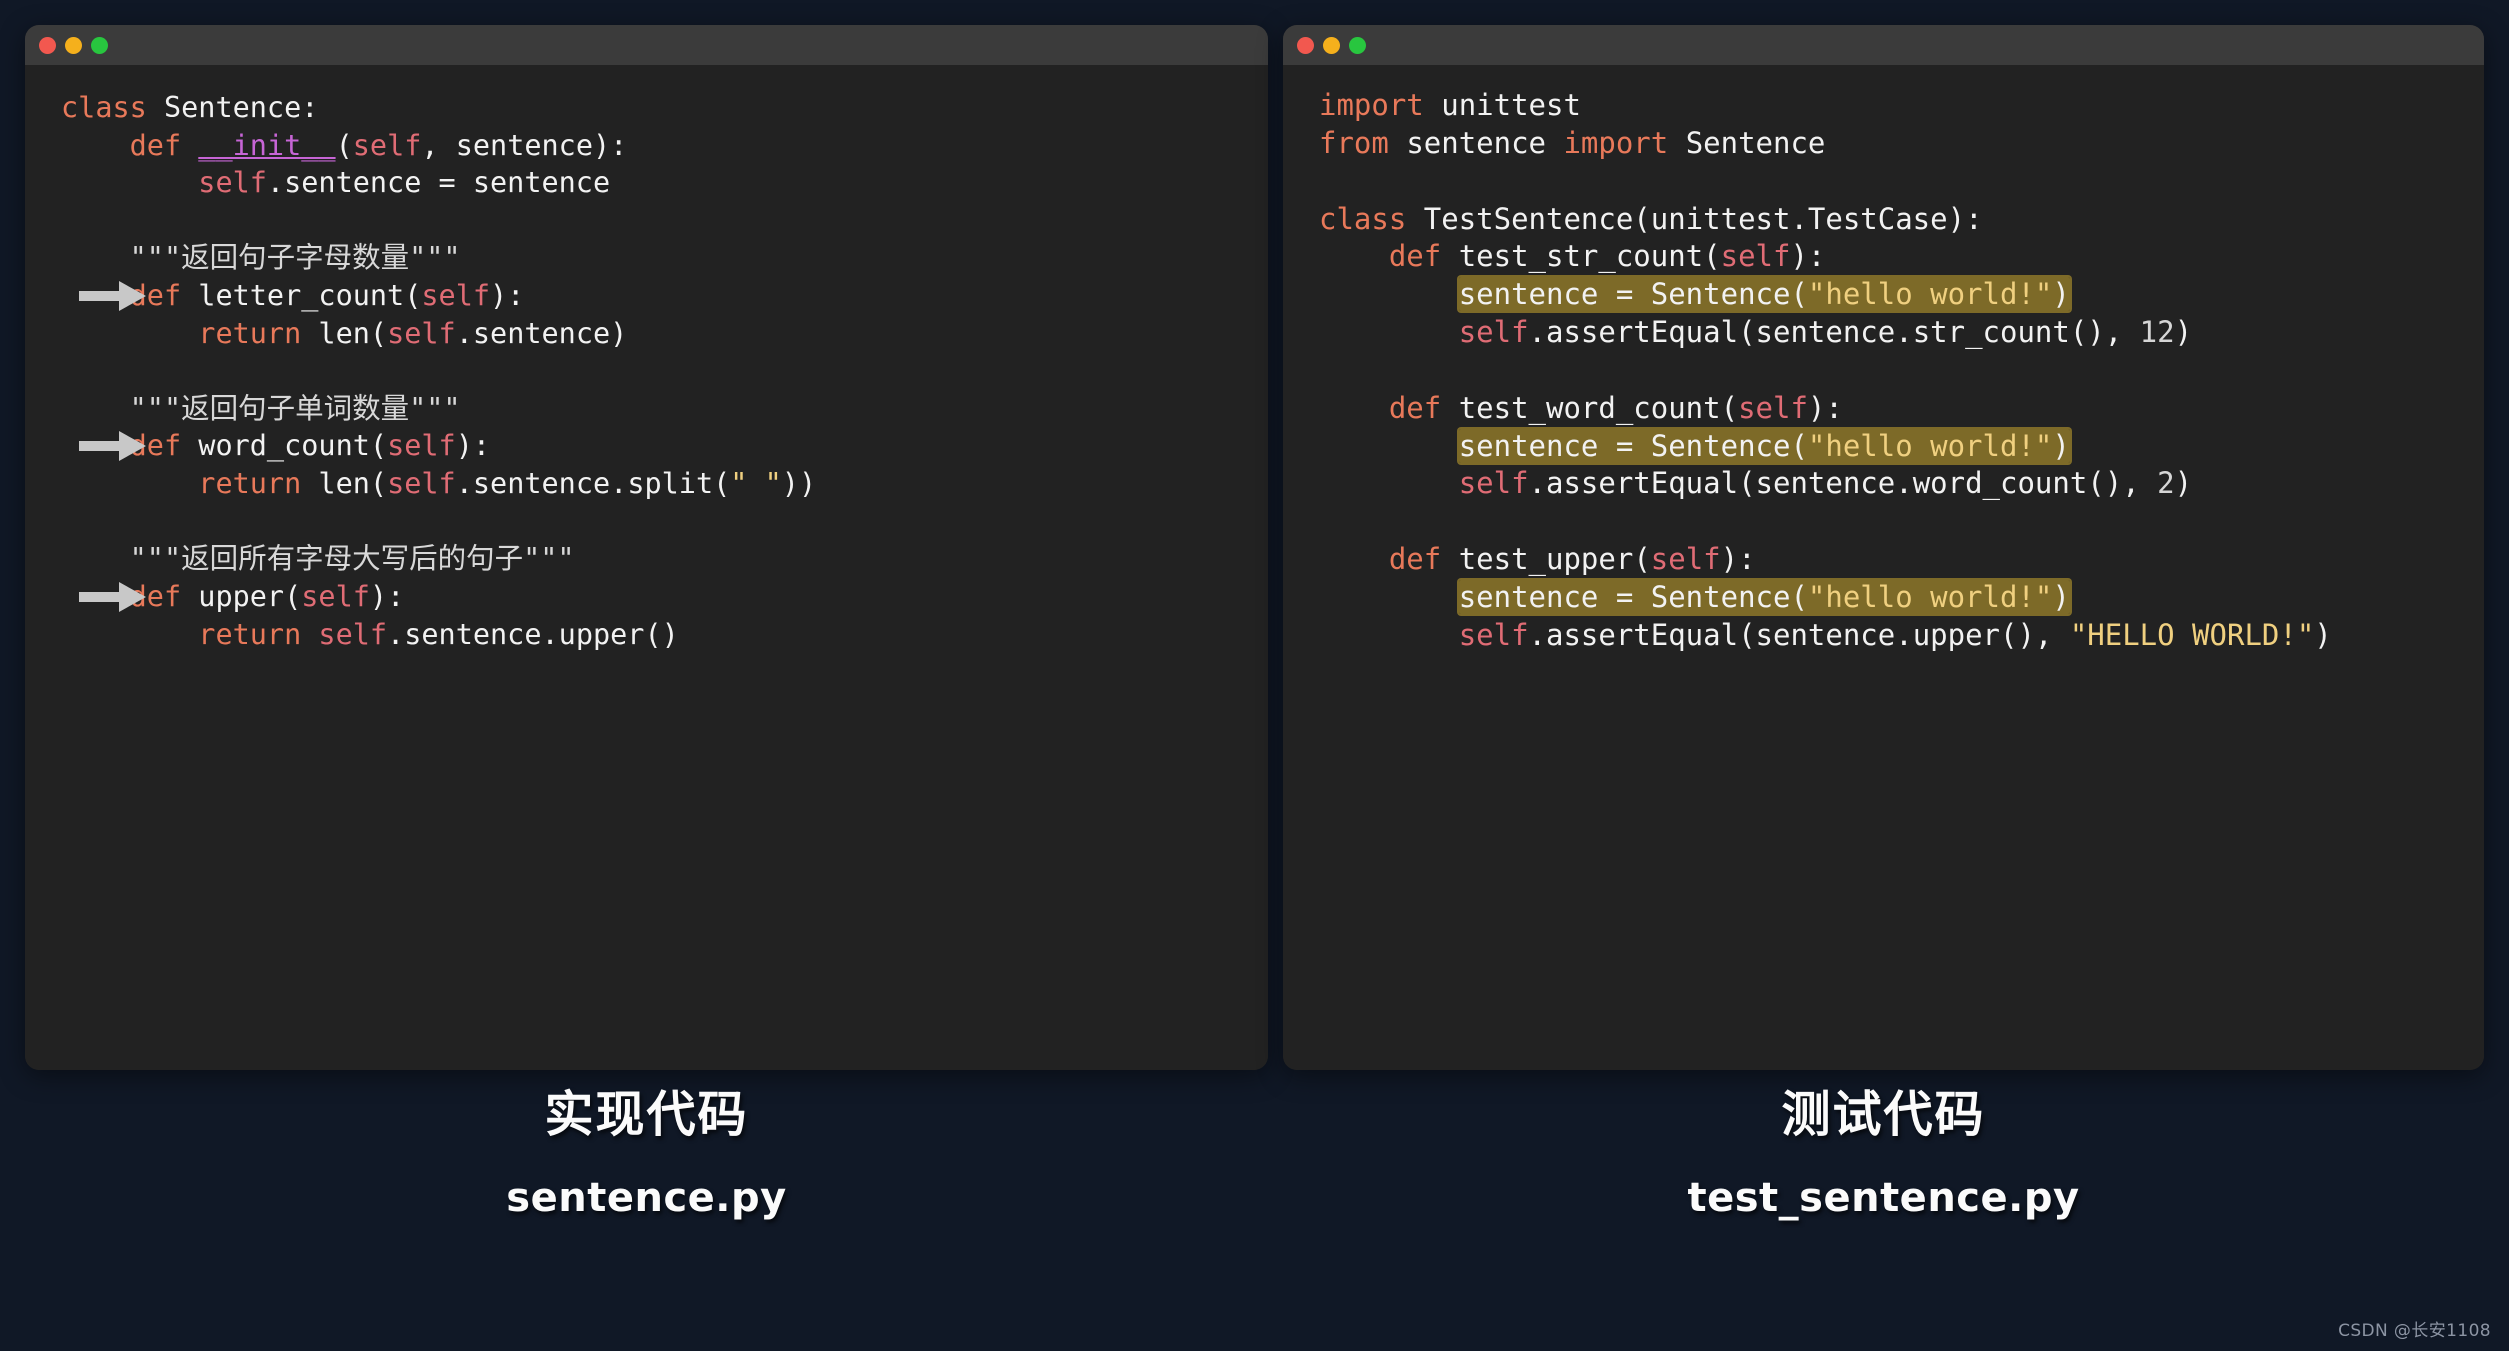 The height and width of the screenshot is (1351, 2509). I want to click on code-line: def __init__(self, sentence):, so click(378, 145).